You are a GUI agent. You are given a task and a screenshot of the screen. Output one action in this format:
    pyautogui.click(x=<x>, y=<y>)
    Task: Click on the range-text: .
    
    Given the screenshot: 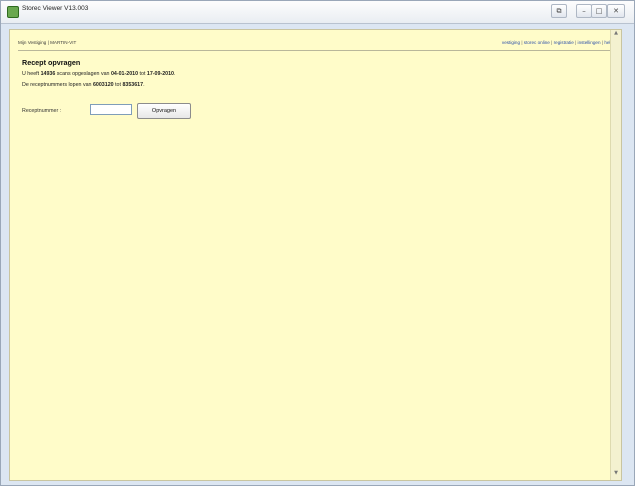 What is the action you would take?
    pyautogui.click(x=144, y=85)
    